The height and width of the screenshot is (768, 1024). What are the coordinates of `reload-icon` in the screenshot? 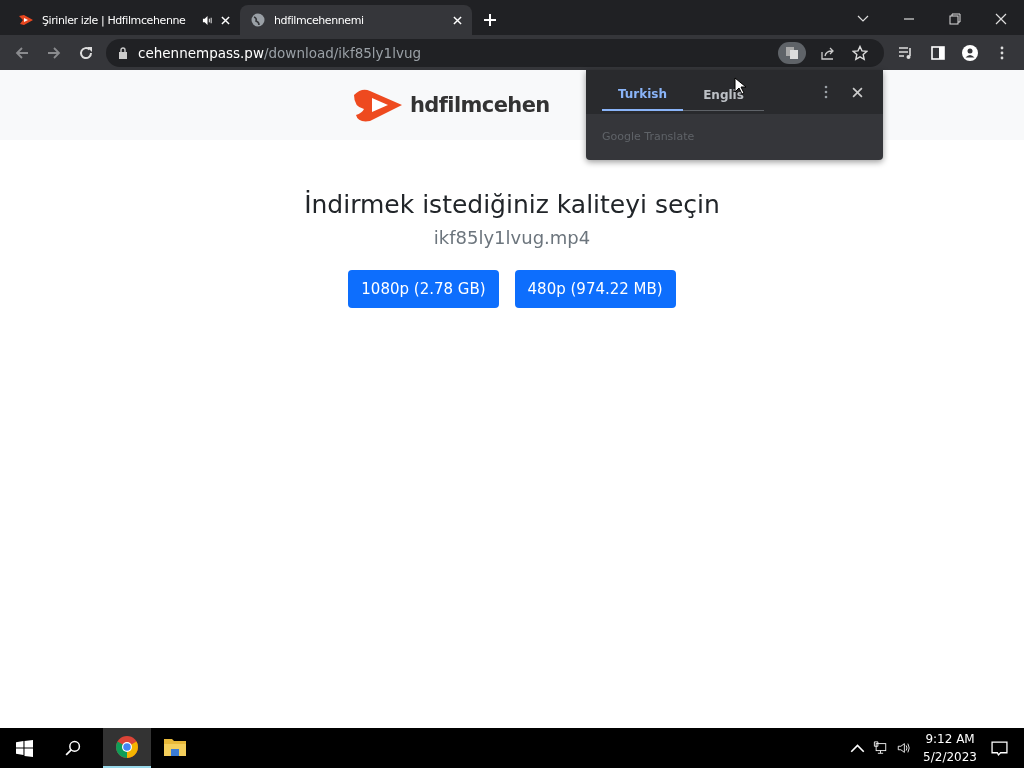 It's located at (86, 52).